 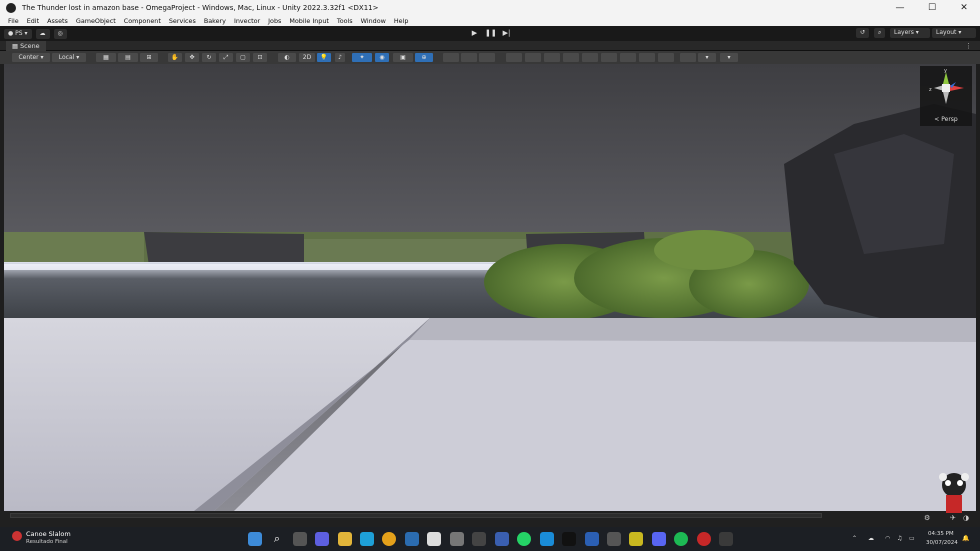 I want to click on rotate-tool-icon: ↻, so click(x=209, y=57).